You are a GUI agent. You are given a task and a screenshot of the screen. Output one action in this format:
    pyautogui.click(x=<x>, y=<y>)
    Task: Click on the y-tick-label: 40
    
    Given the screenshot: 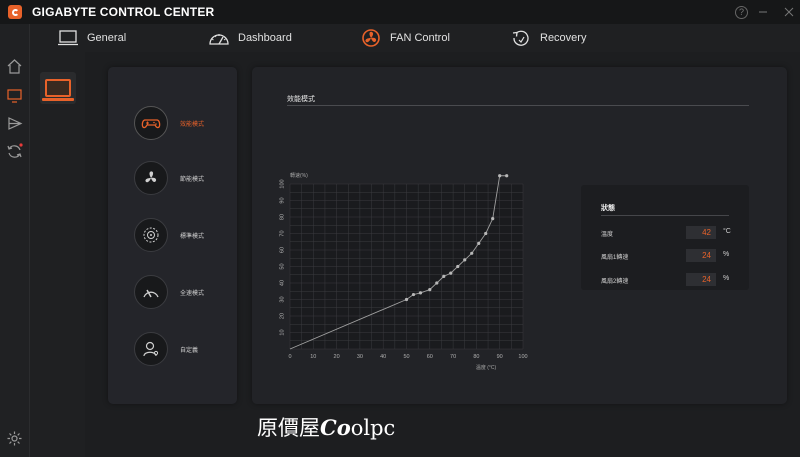 What is the action you would take?
    pyautogui.click(x=282, y=283)
    